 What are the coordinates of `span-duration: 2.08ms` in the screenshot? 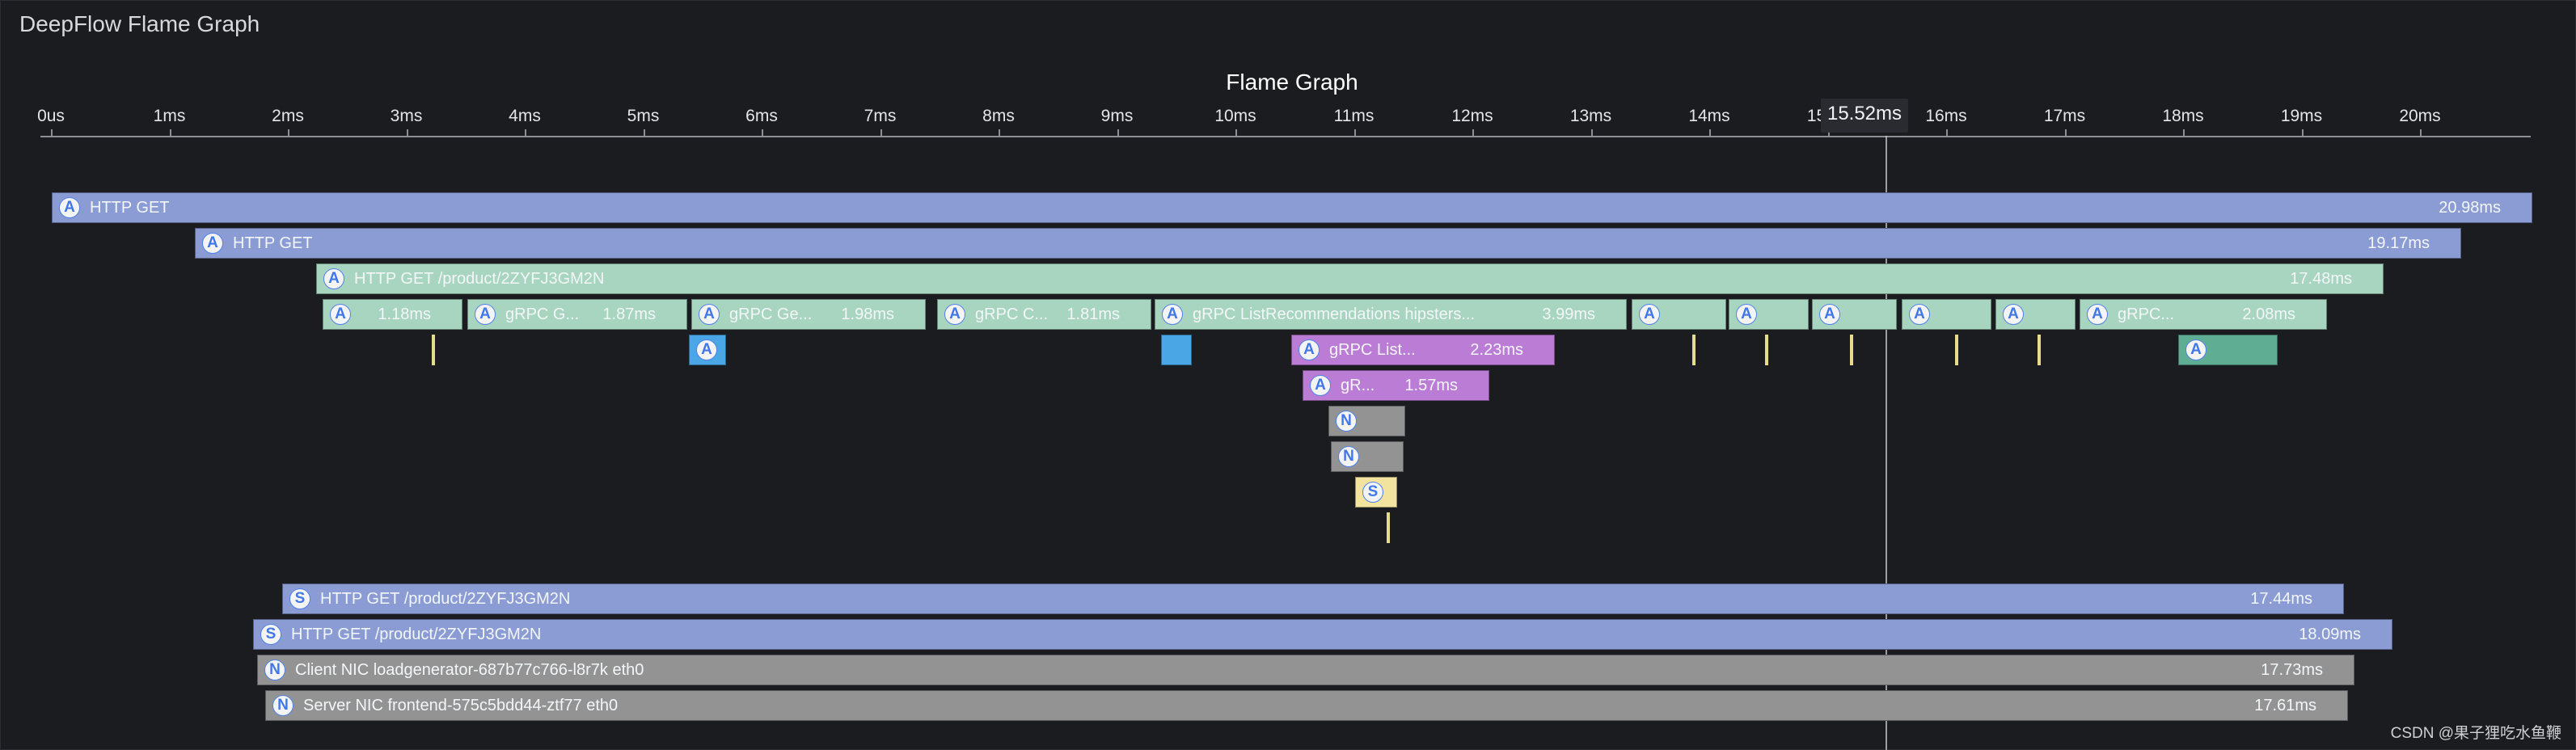 It's located at (2268, 314).